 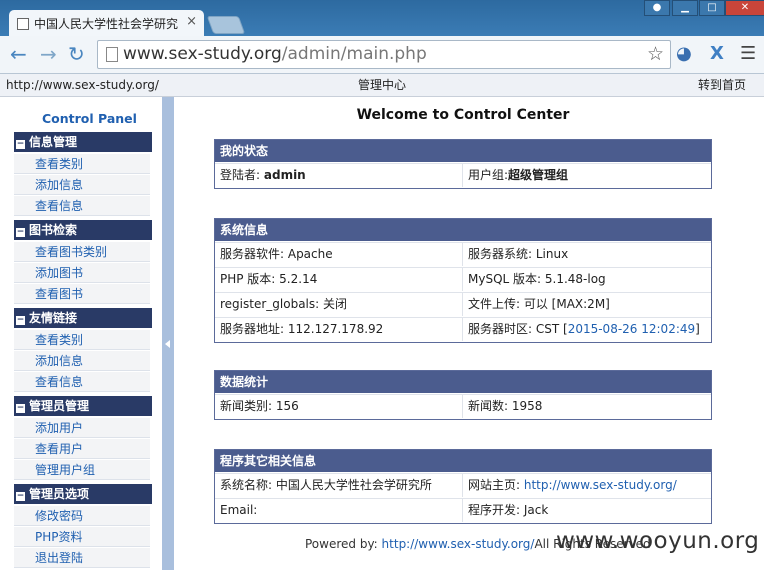 What do you see at coordinates (339, 329) in the screenshot?
I see `info-cell: 服务器地址: 112.127.178.92` at bounding box center [339, 329].